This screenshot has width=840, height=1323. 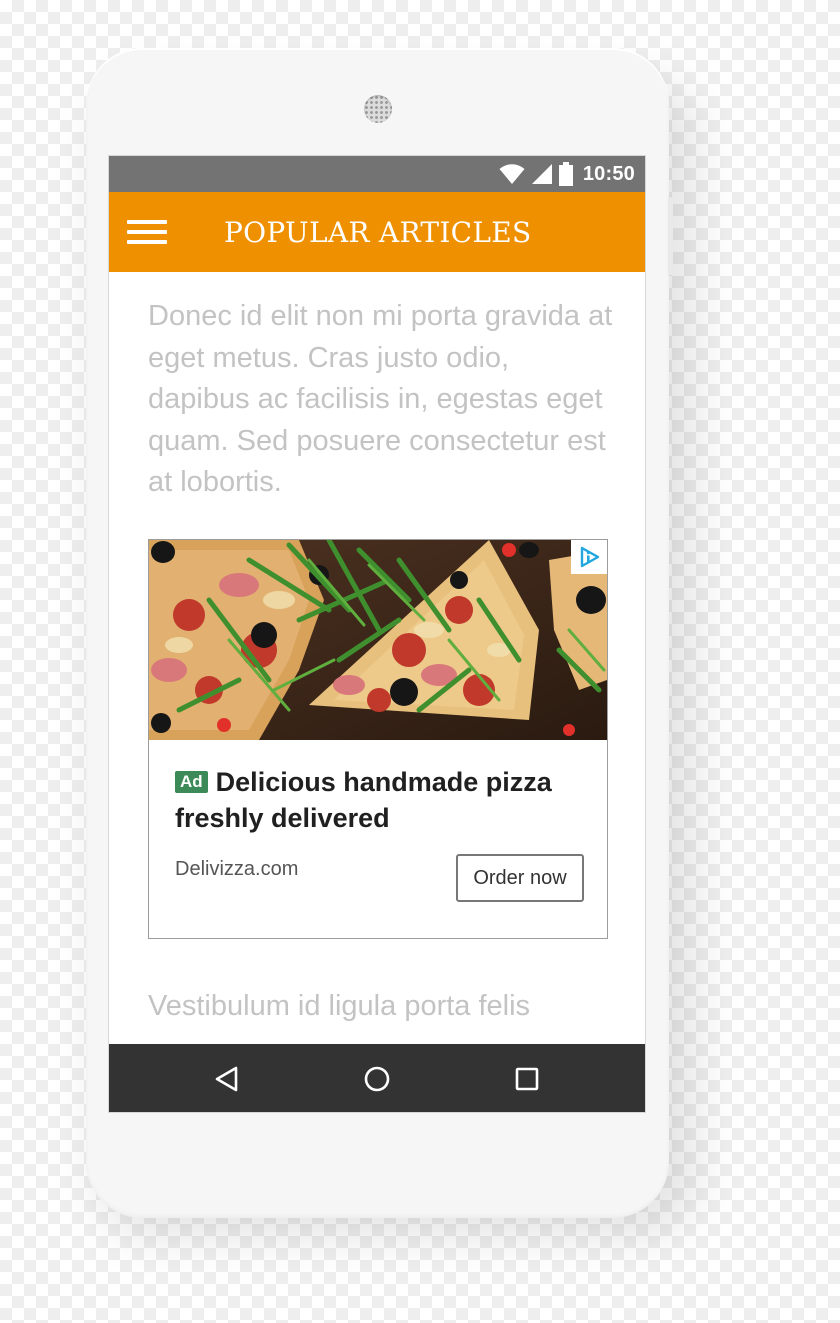 What do you see at coordinates (236, 869) in the screenshot?
I see `ad-domain: Delivizza.com` at bounding box center [236, 869].